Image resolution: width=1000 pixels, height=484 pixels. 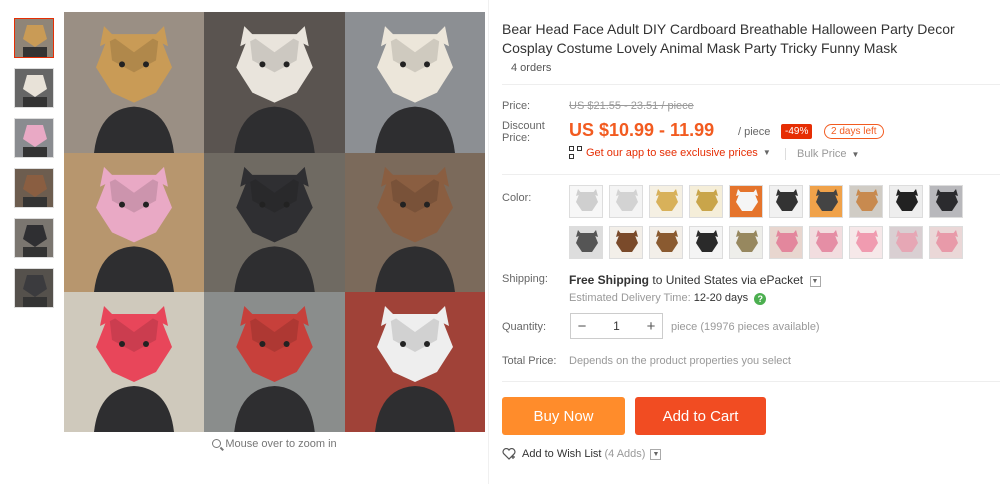 I want to click on mask-collage-thumb, so click(x=34, y=138).